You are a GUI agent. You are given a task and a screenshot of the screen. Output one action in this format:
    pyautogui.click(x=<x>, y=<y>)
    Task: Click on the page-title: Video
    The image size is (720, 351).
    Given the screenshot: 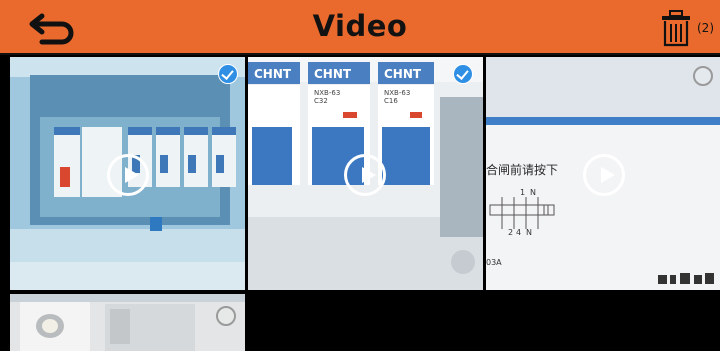 What is the action you would take?
    pyautogui.click(x=360, y=26)
    